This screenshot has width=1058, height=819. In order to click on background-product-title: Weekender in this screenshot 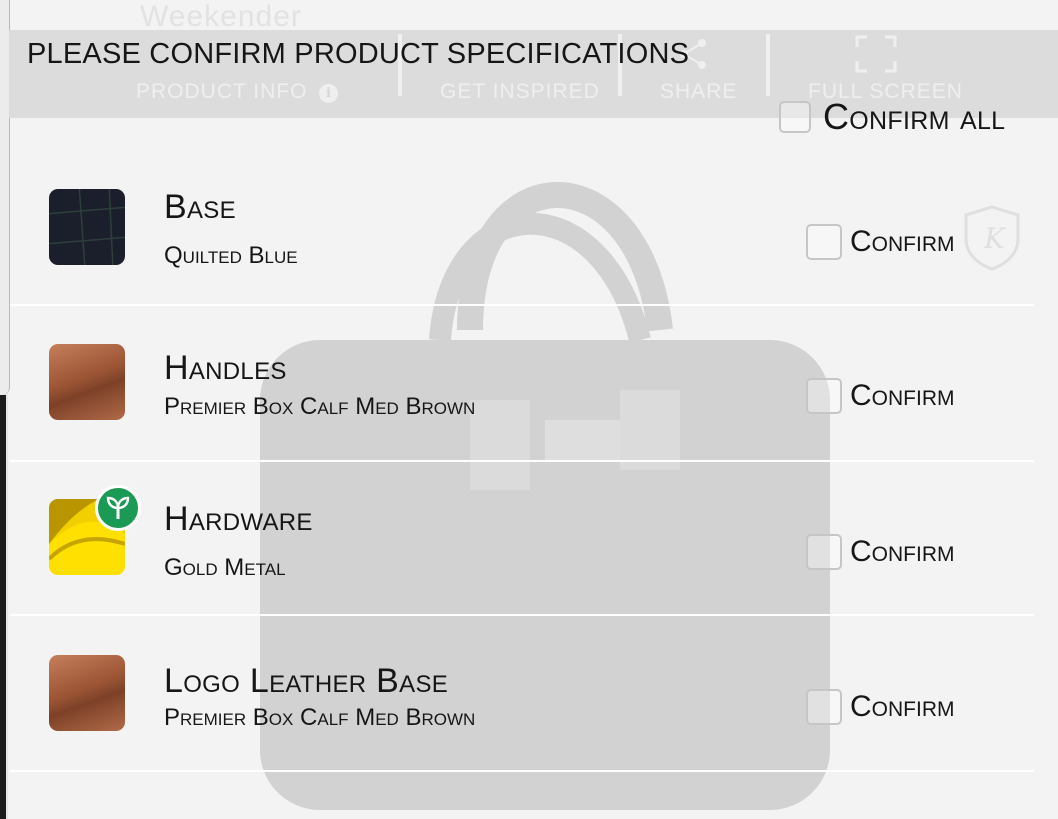, I will do `click(221, 16)`.